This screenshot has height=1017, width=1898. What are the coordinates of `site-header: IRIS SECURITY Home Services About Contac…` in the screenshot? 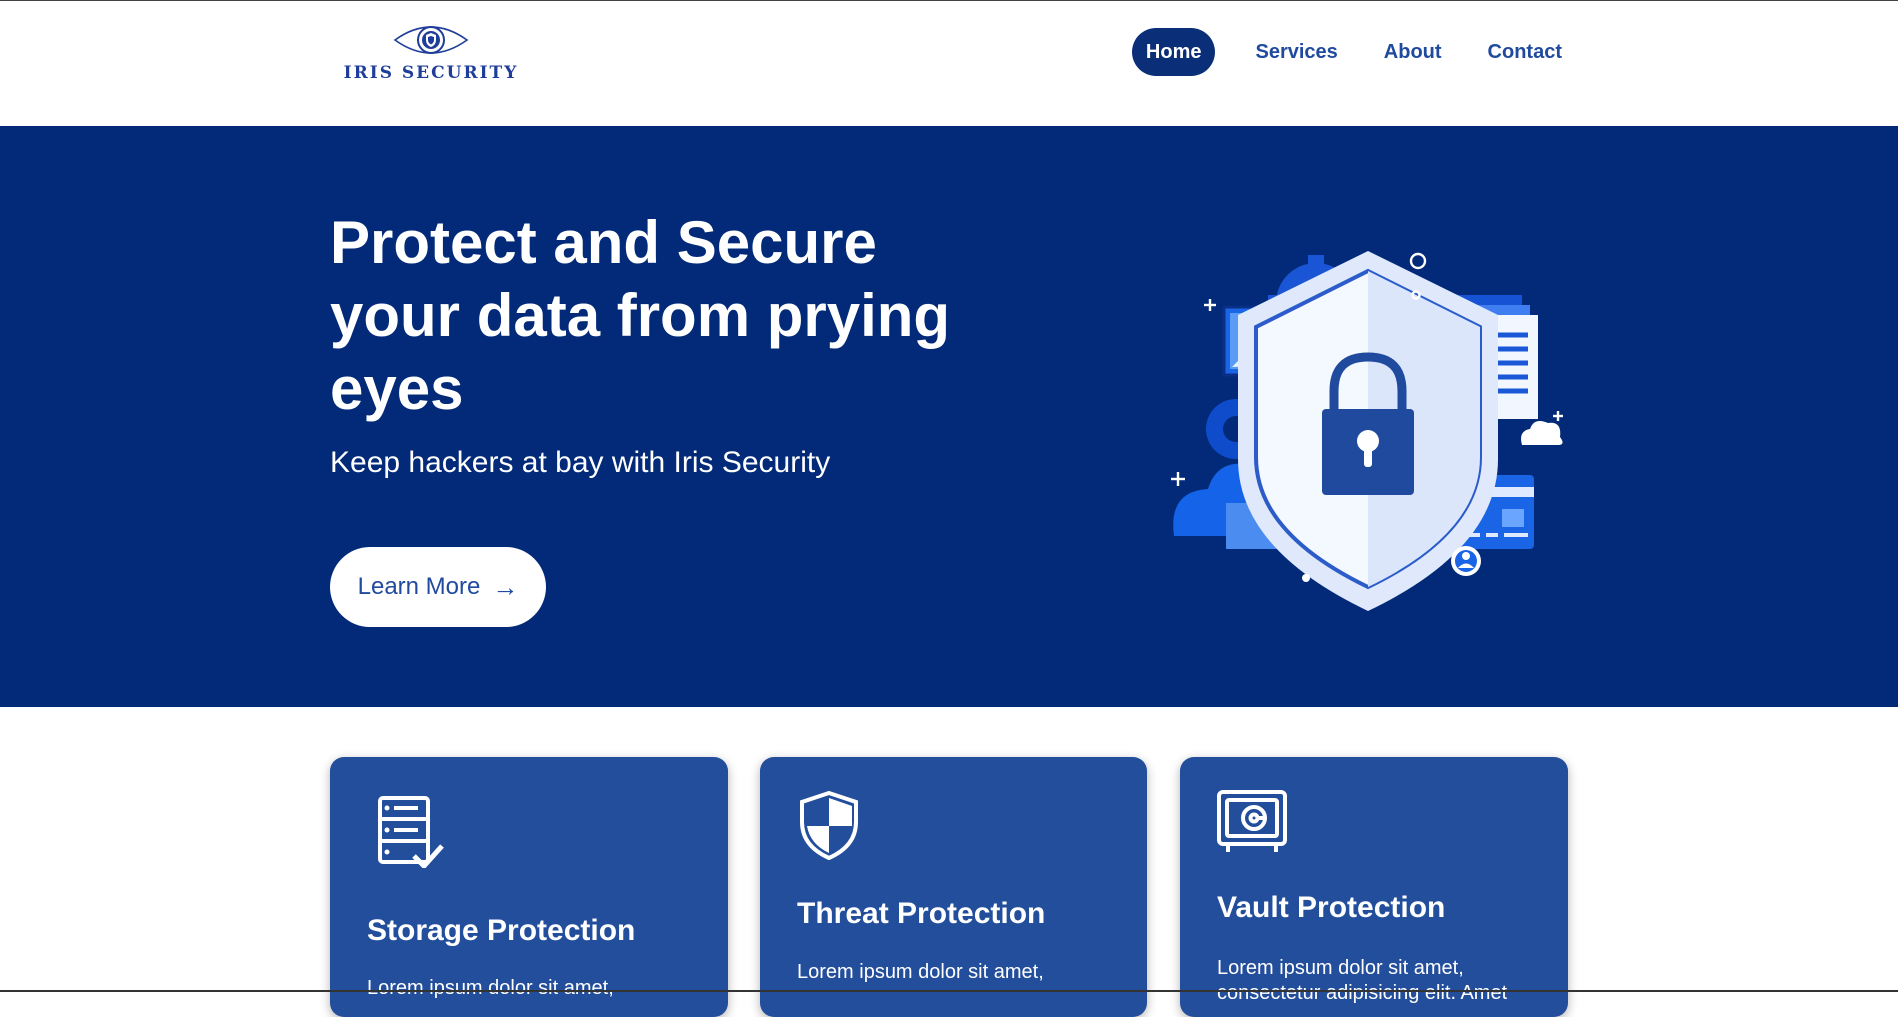 It's located at (949, 63).